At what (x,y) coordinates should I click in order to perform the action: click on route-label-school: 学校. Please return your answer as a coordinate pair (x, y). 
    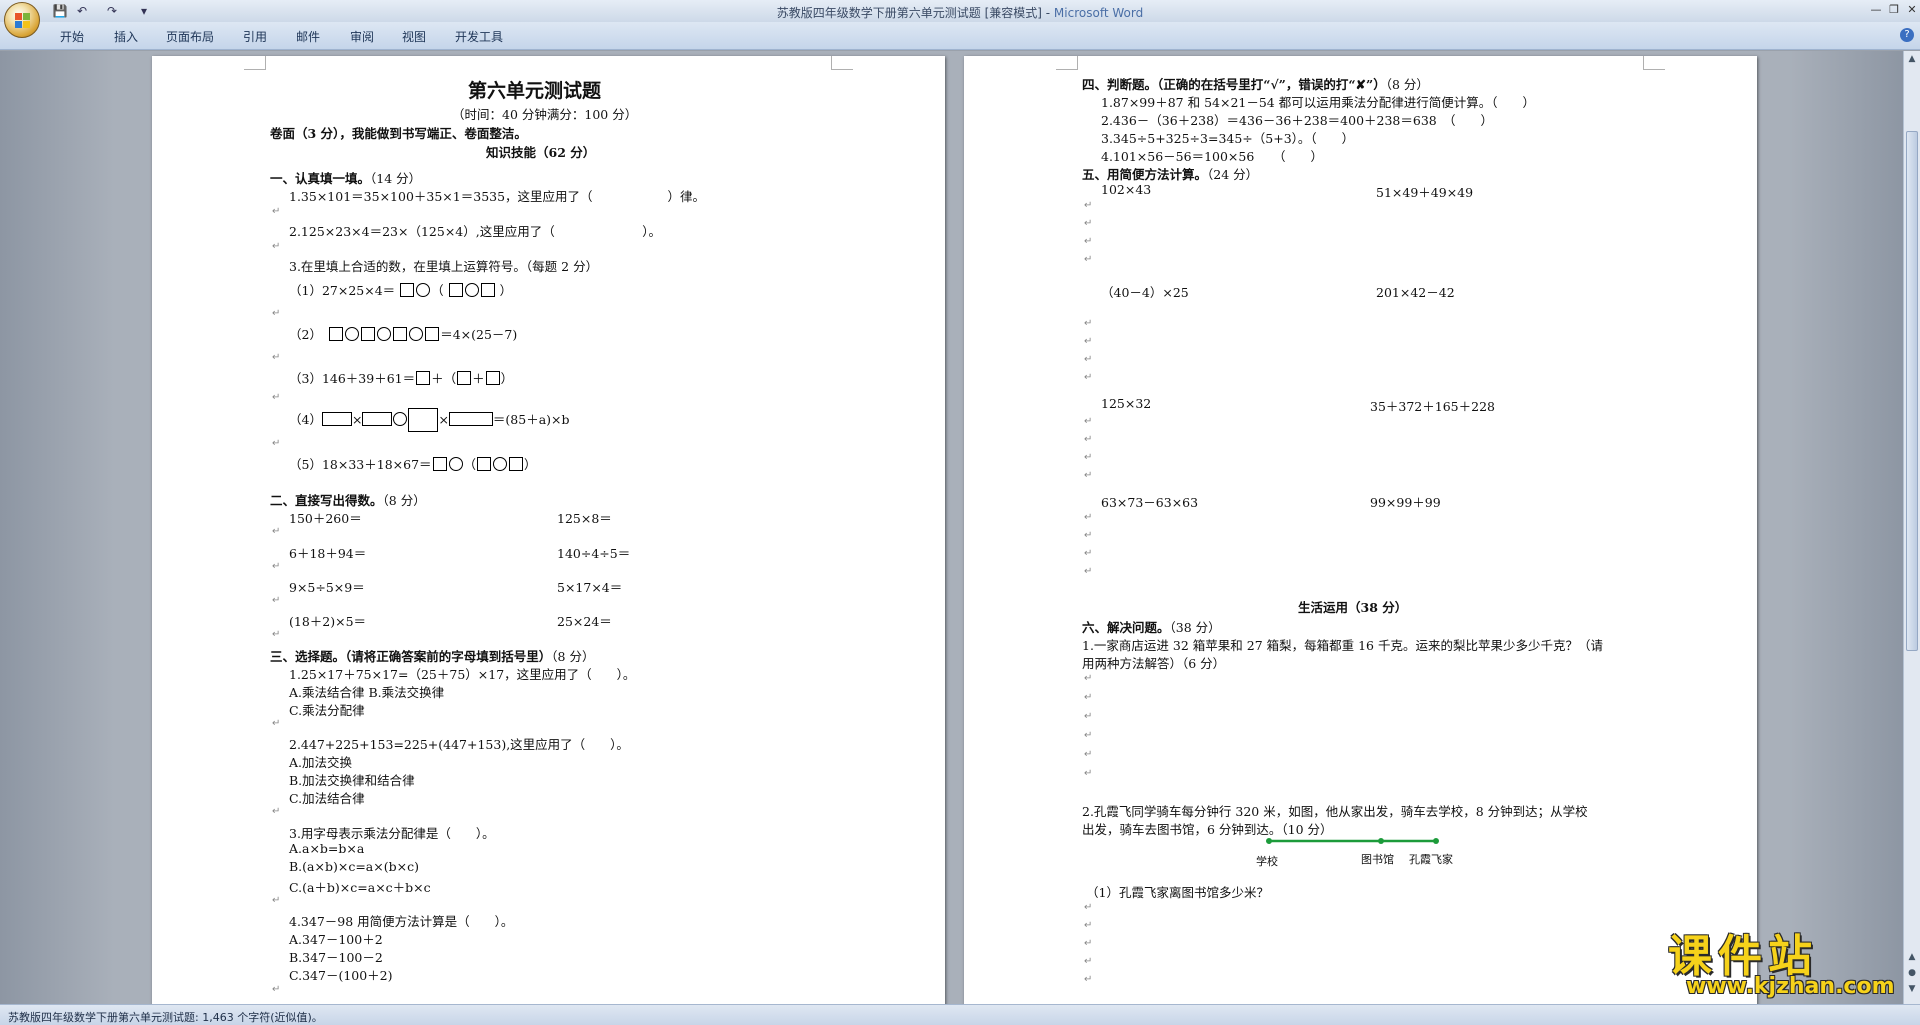
    Looking at the image, I should click on (1267, 861).